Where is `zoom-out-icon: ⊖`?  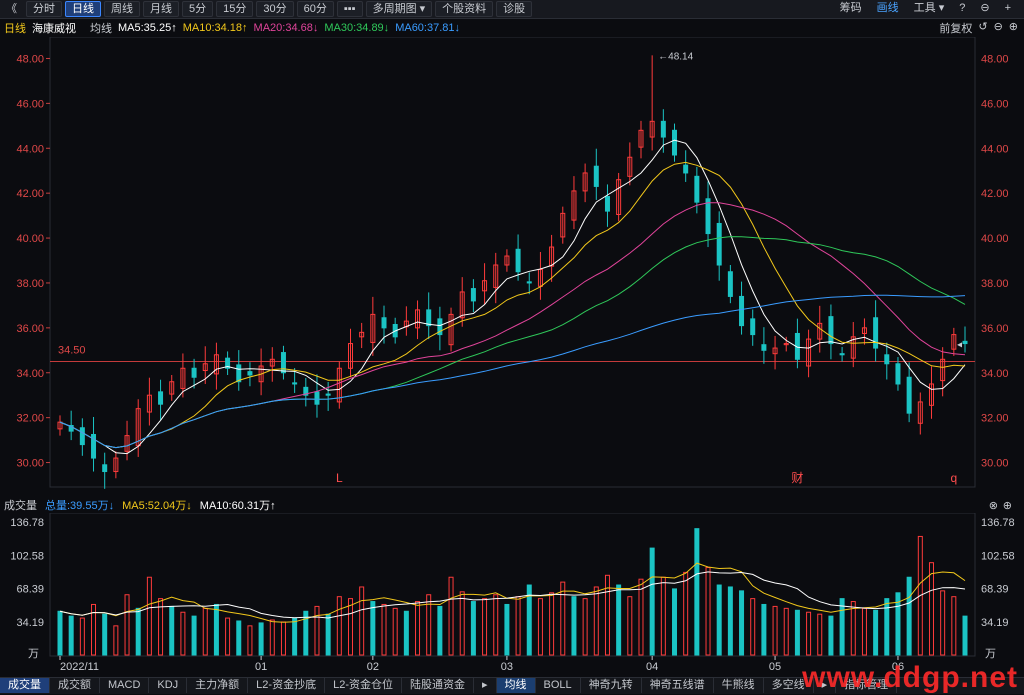 zoom-out-icon: ⊖ is located at coordinates (998, 28).